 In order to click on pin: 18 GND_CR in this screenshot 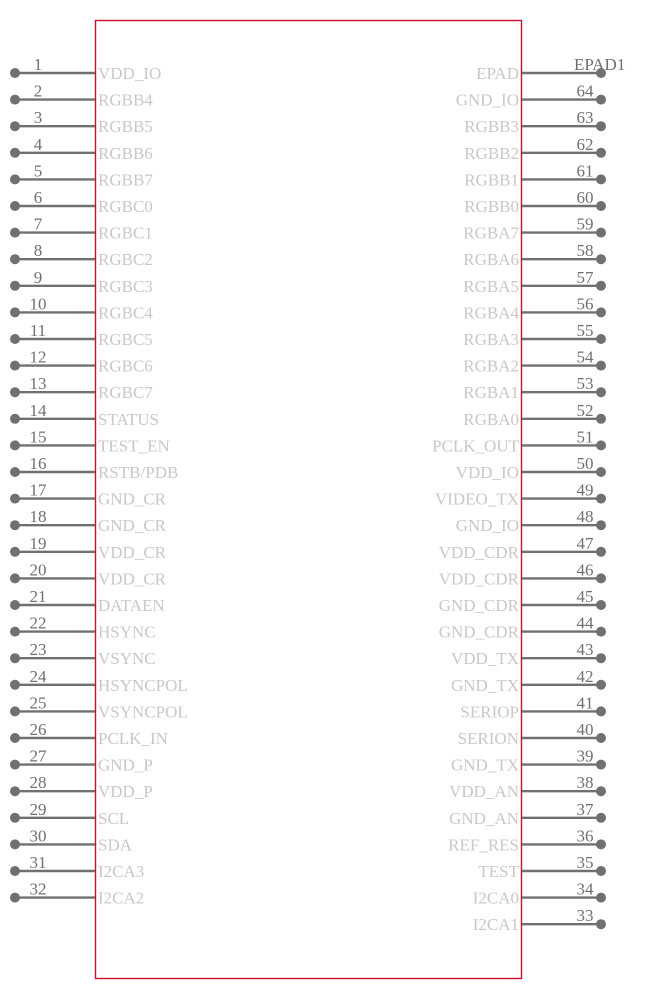, I will do `click(88, 521)`.